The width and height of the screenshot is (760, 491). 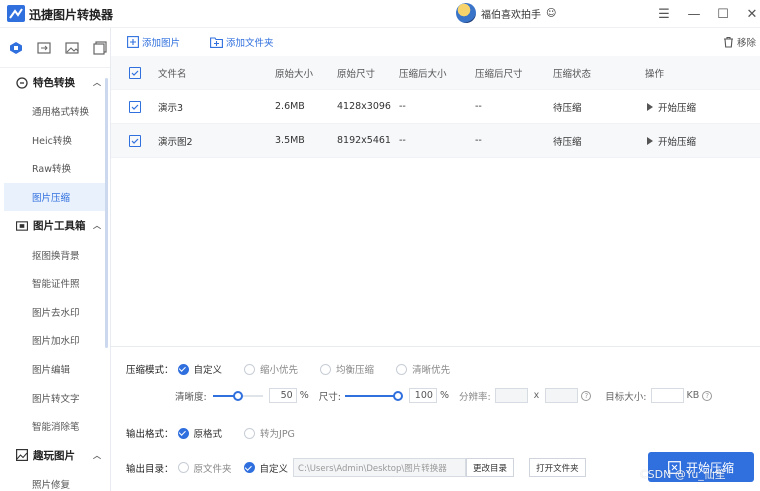 I want to click on header-orig-size: 原始大小, so click(x=294, y=74).